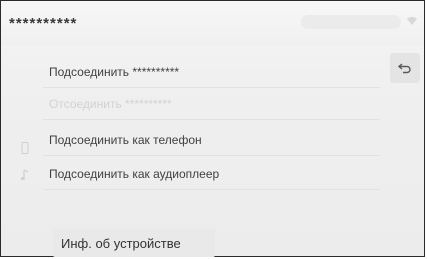 The height and width of the screenshot is (259, 427). Describe the element at coordinates (121, 243) in the screenshot. I see `device-info-label: Инф. об устройстве` at that location.